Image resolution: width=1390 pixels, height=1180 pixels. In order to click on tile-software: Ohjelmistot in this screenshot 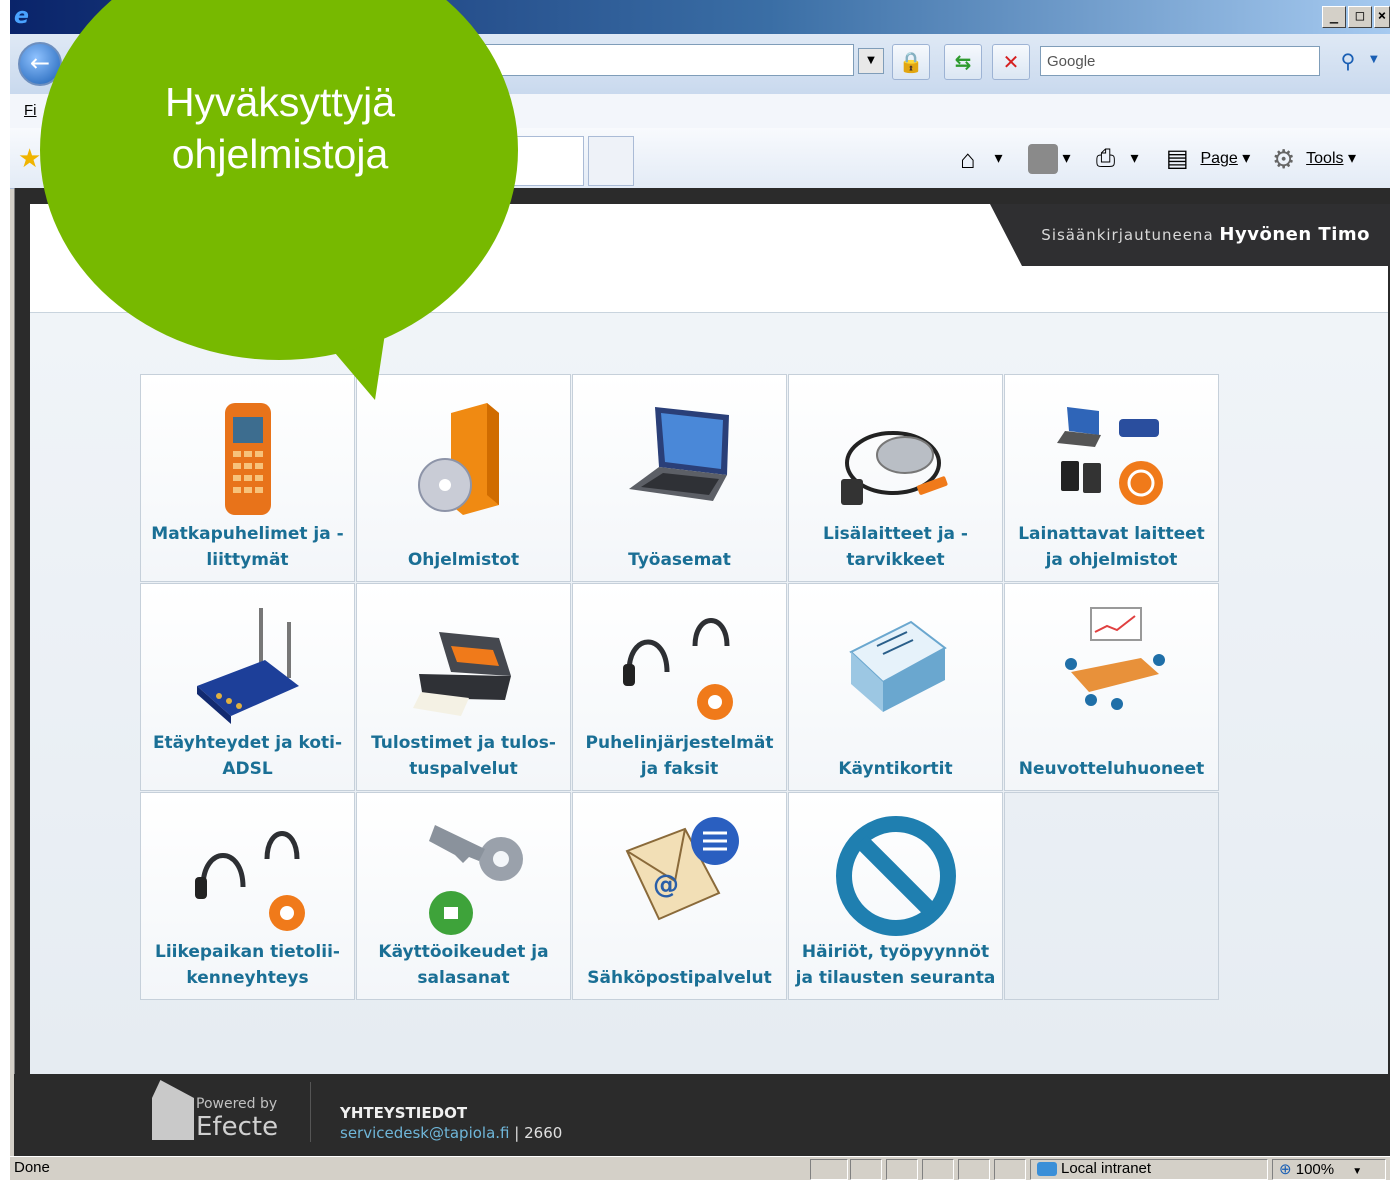, I will do `click(463, 478)`.